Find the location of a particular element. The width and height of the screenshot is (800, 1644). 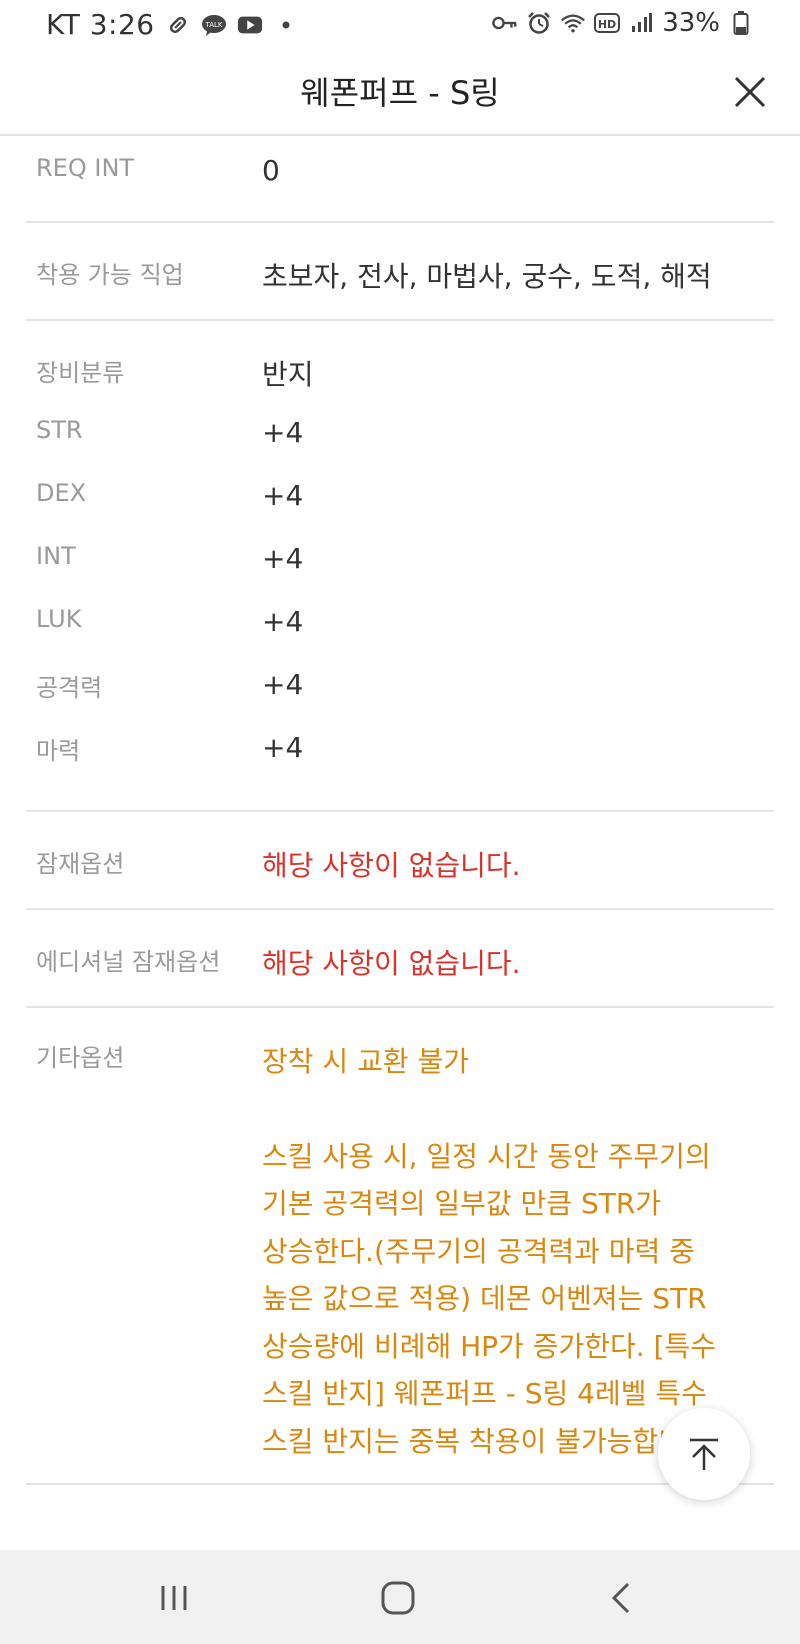

jobs-row: 착용 가능 직업 초보자, 전사, 마법사, 궁수, 도적, 해적 is located at coordinates (400, 275).